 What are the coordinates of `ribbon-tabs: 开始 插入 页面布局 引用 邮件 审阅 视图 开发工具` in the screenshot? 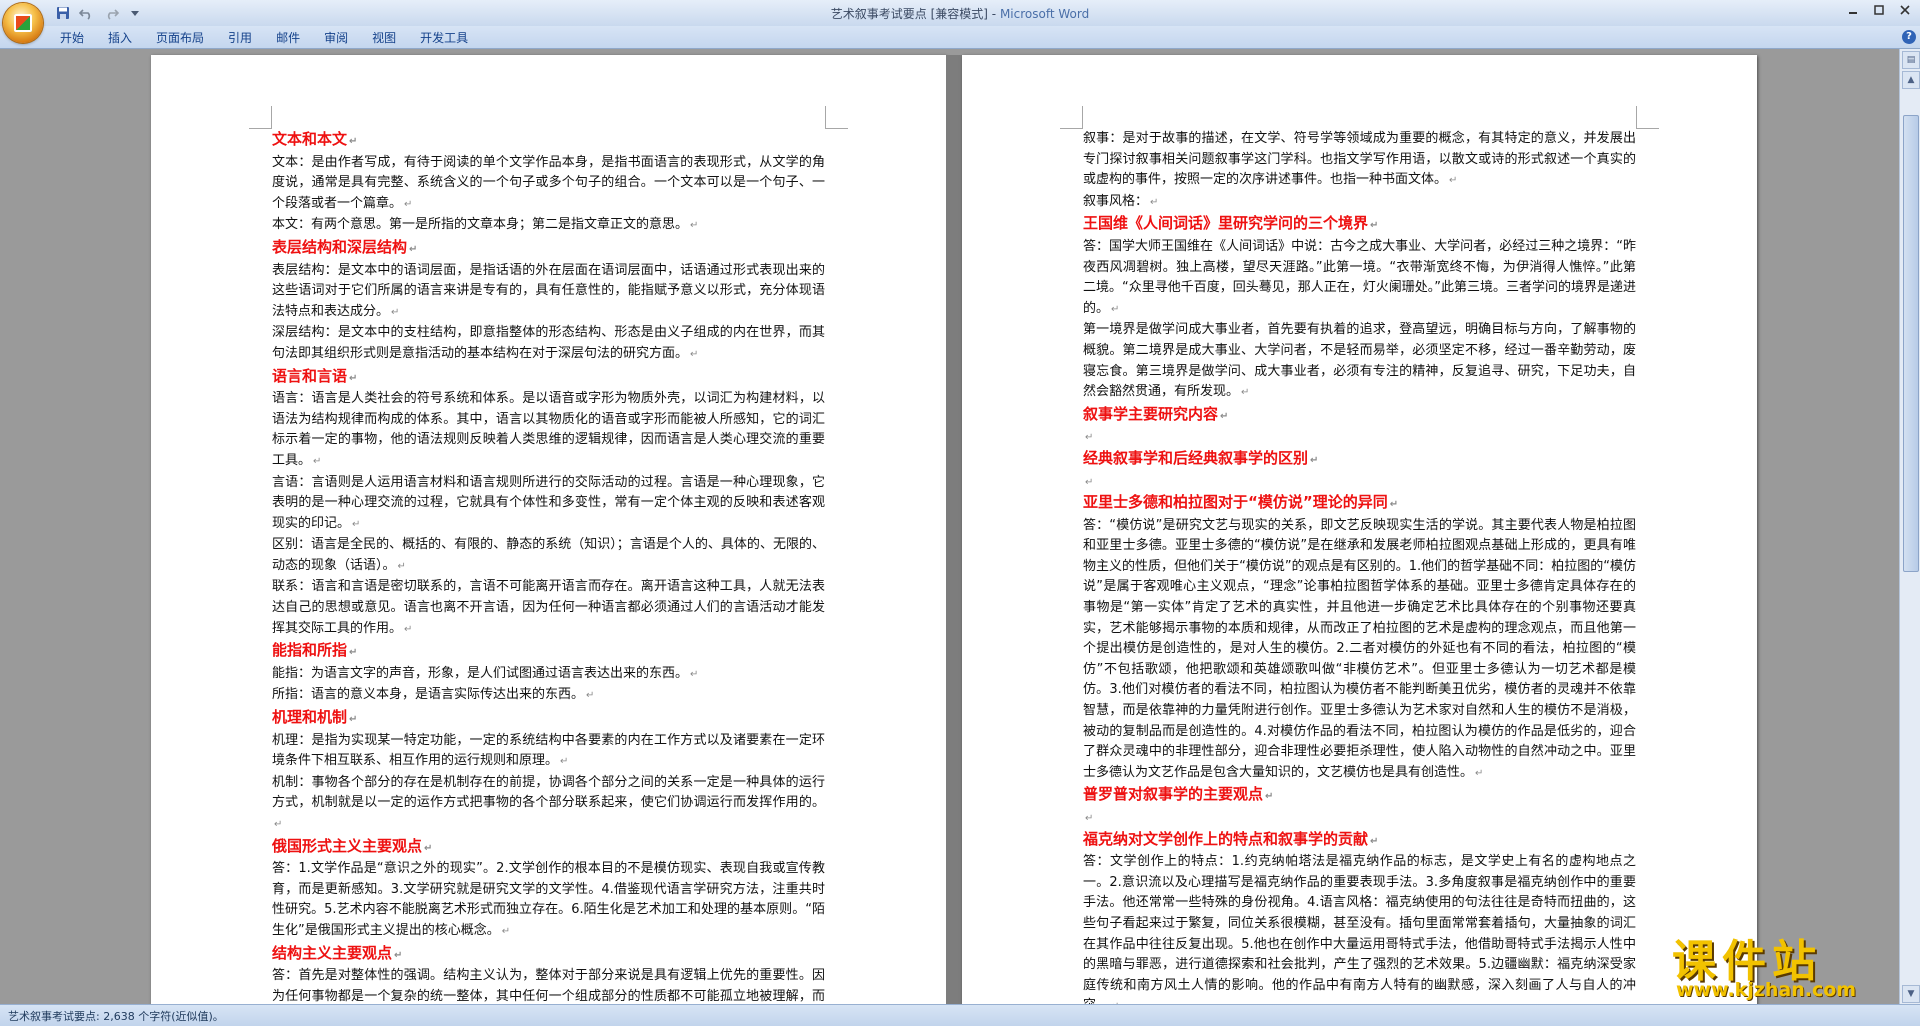 It's located at (264, 38).